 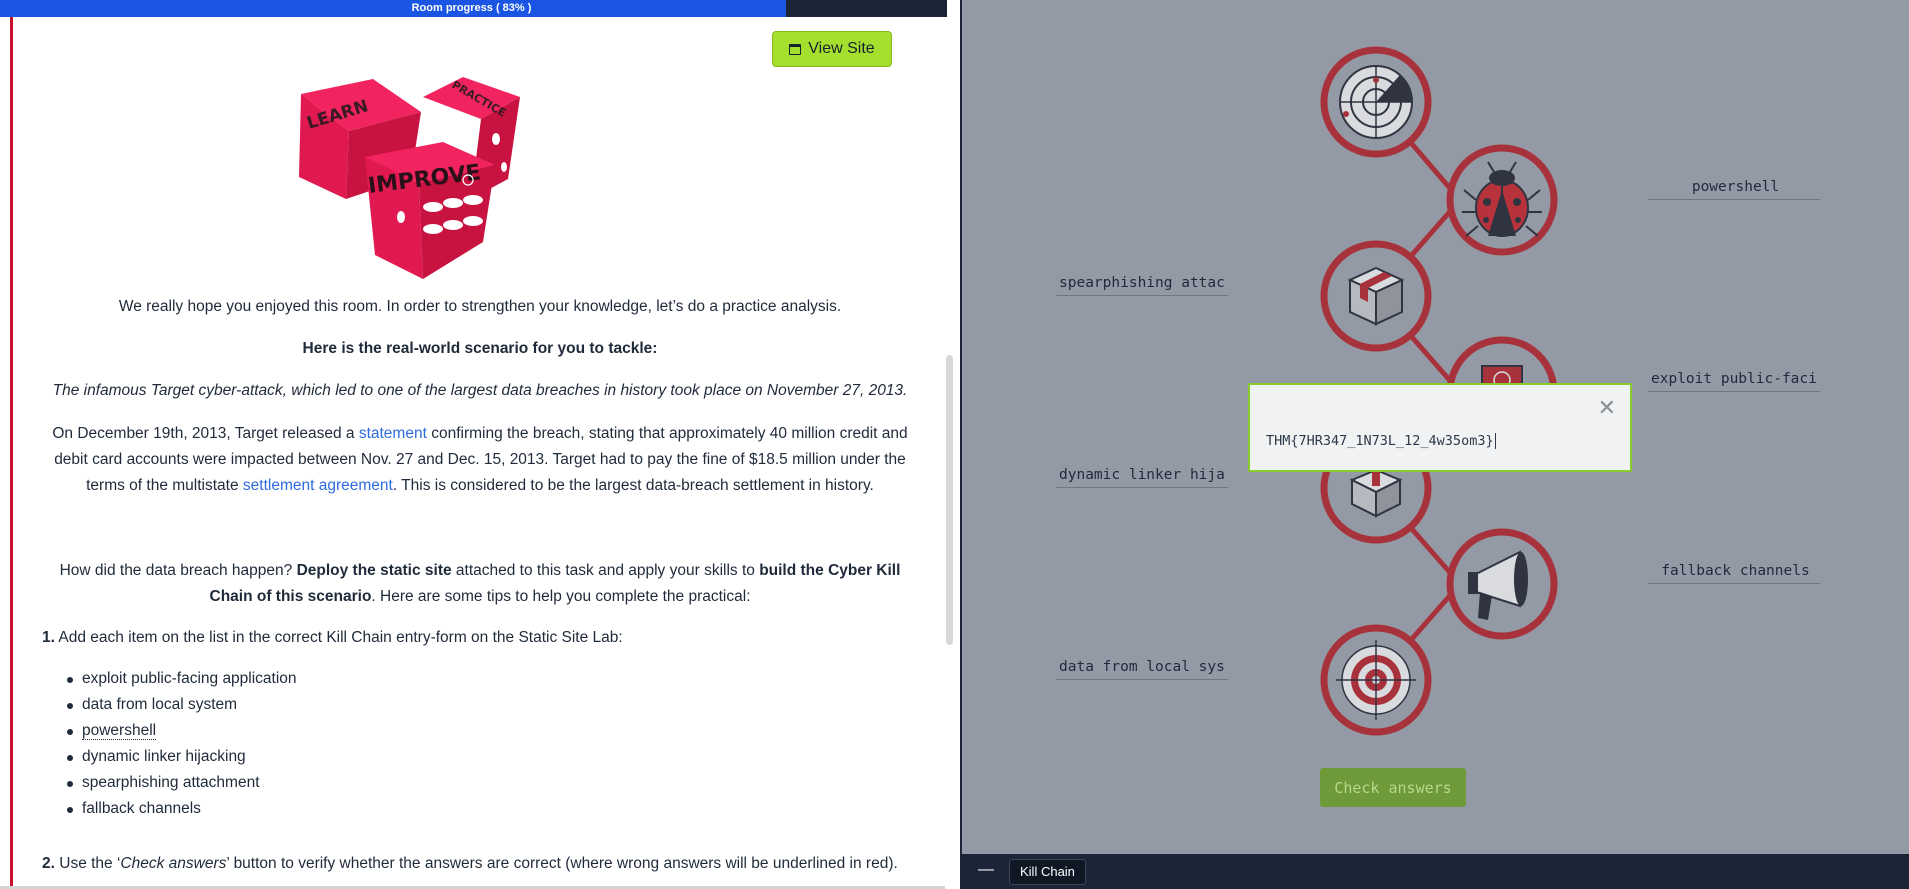 What do you see at coordinates (1376, 102) in the screenshot?
I see `radar-icon` at bounding box center [1376, 102].